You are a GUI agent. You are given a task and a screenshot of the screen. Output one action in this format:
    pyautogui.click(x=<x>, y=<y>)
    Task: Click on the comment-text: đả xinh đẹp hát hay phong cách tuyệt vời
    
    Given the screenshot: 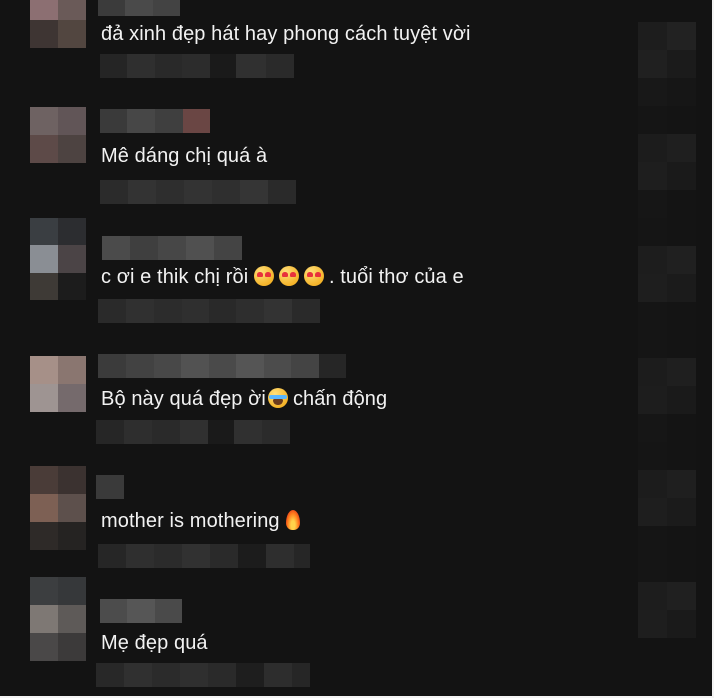 What is the action you would take?
    pyautogui.click(x=286, y=34)
    